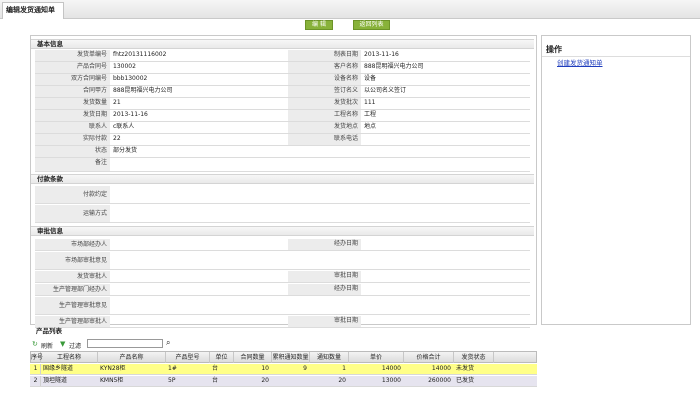 Image resolution: width=700 pixels, height=420 pixels. Describe the element at coordinates (72, 79) in the screenshot. I see `basic-info-label: 双方合同编号` at that location.